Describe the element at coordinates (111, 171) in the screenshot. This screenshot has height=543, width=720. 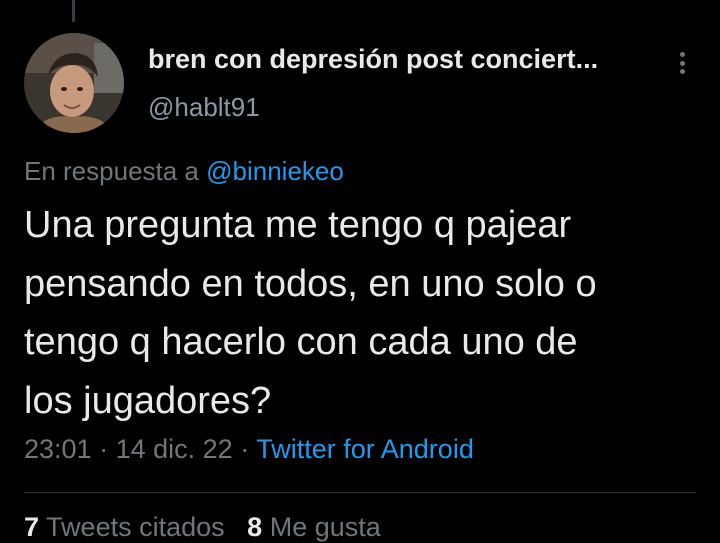
I see `reply-prefix: En respuesta a` at that location.